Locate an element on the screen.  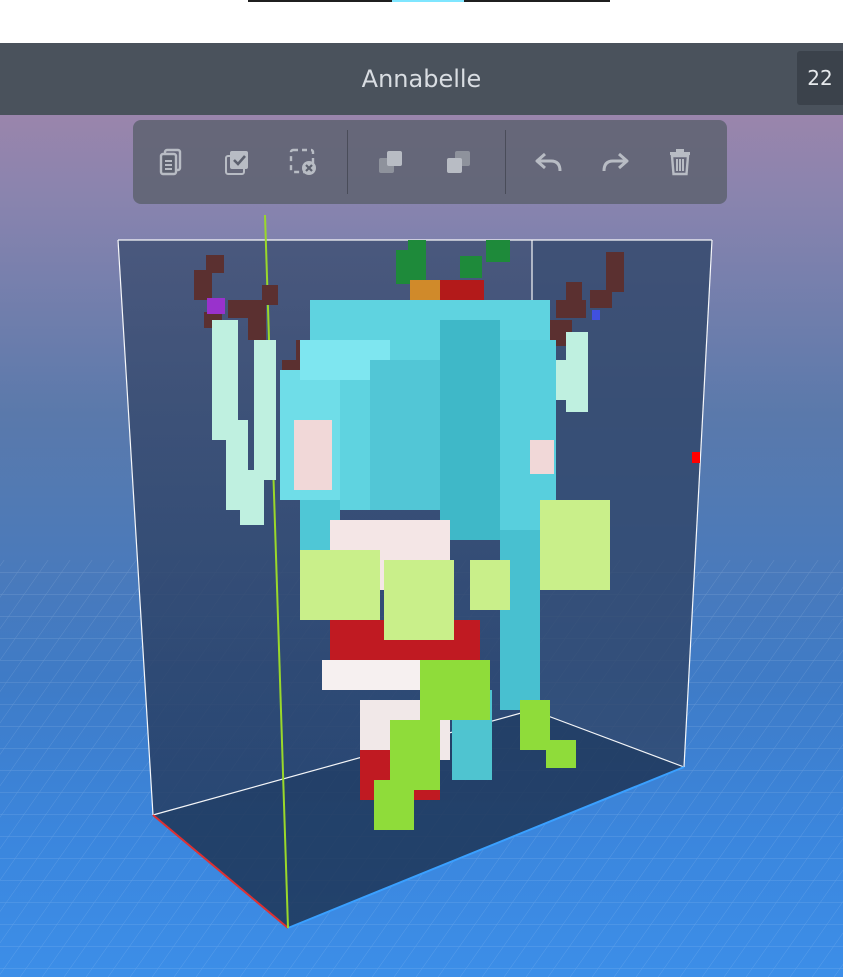
redo-button is located at coordinates (615, 162).